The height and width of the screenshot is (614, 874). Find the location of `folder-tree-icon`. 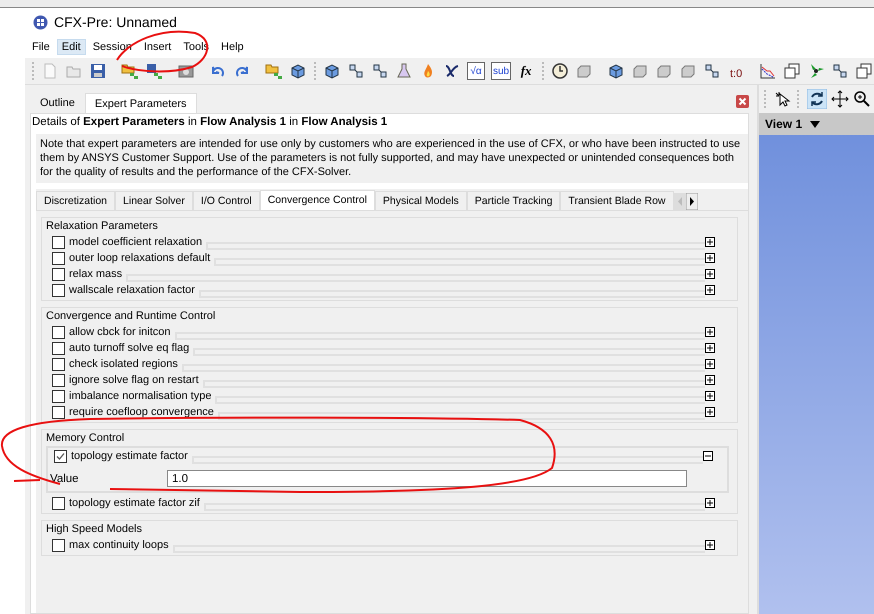

folder-tree-icon is located at coordinates (130, 71).